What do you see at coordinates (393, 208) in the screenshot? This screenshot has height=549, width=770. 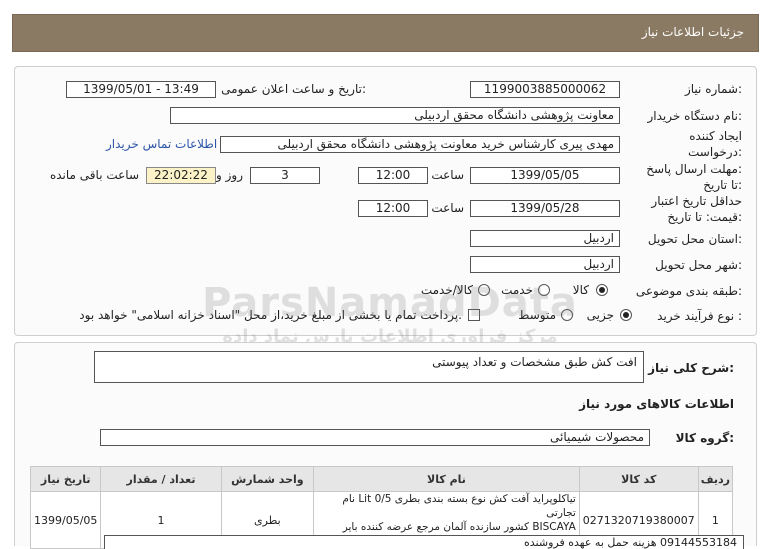 I see `validity-time-field: 12:00` at bounding box center [393, 208].